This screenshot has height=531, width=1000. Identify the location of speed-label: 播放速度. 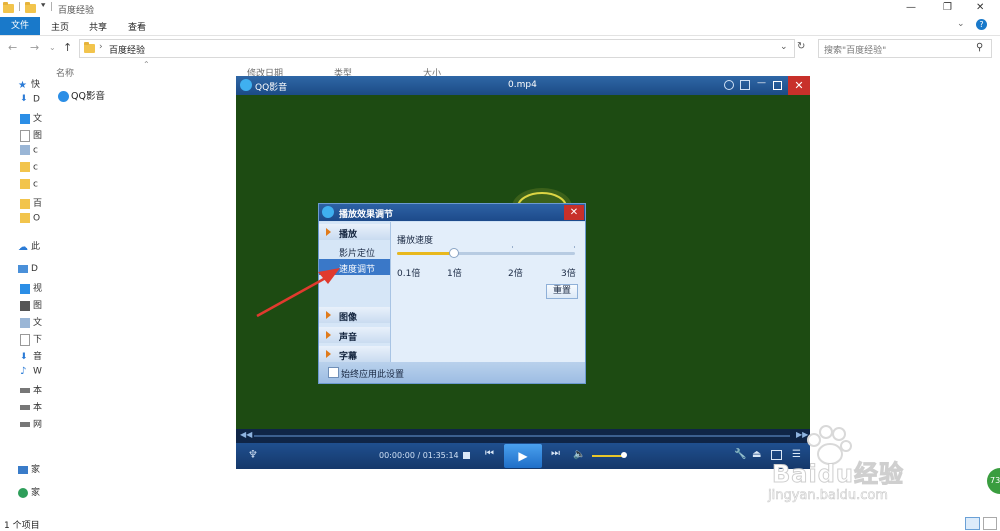
(415, 241).